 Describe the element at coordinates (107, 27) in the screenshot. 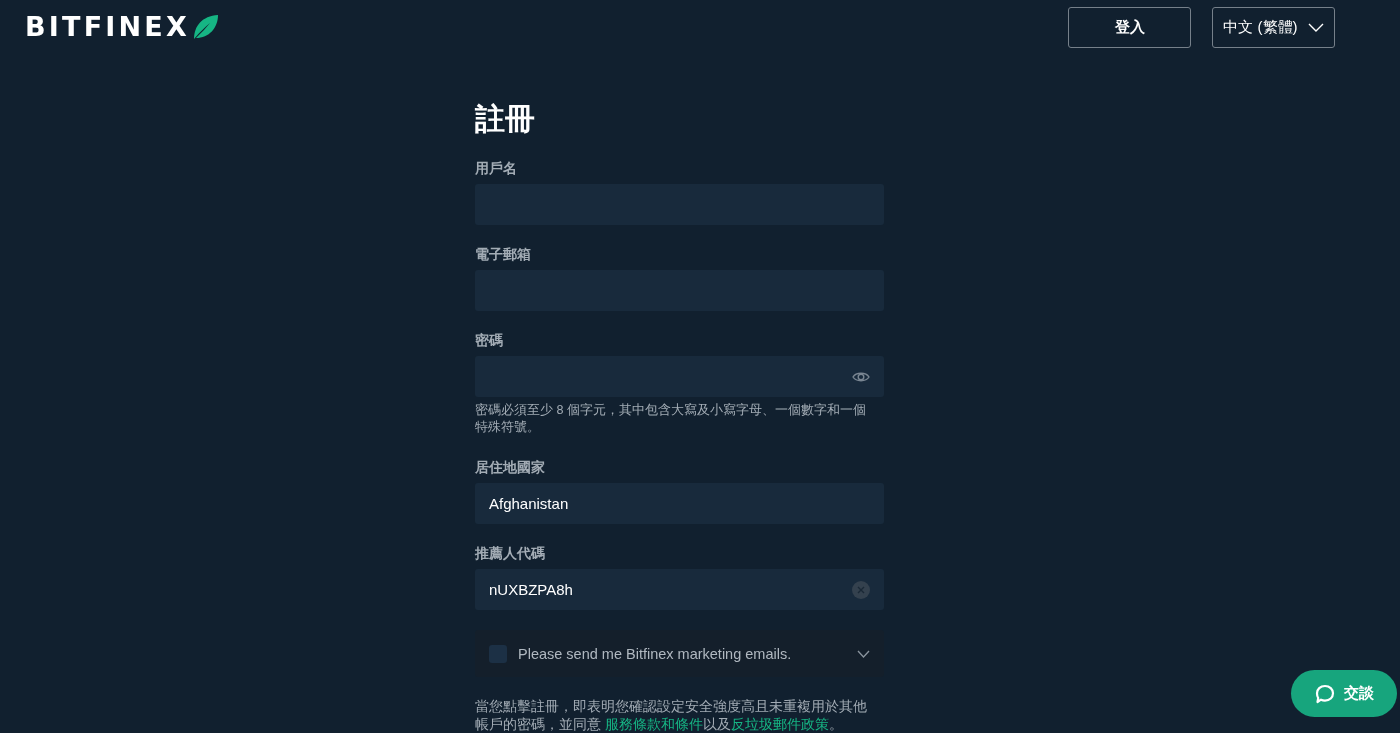

I see `logo-wordmark: BITFINEX` at that location.